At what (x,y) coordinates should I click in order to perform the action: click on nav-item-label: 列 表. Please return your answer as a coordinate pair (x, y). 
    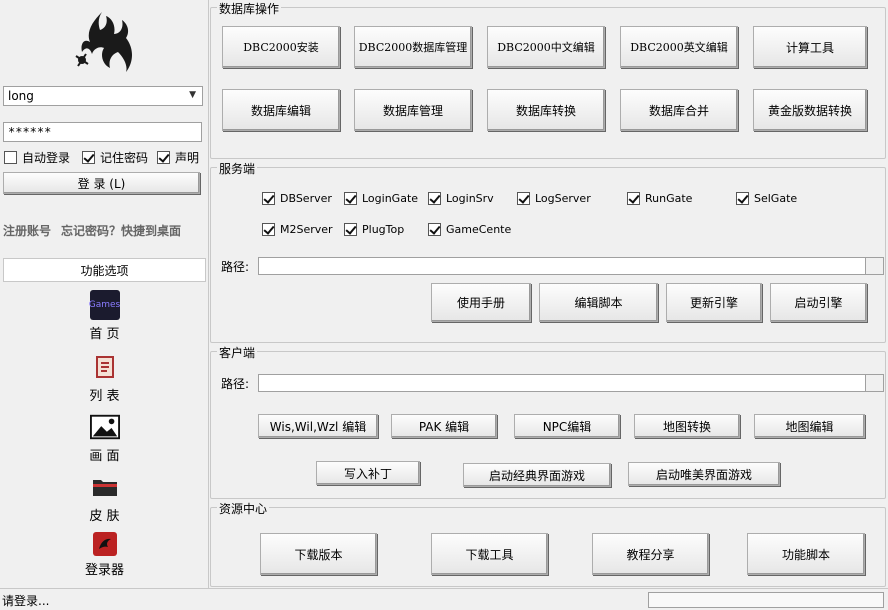
    Looking at the image, I should click on (104, 396).